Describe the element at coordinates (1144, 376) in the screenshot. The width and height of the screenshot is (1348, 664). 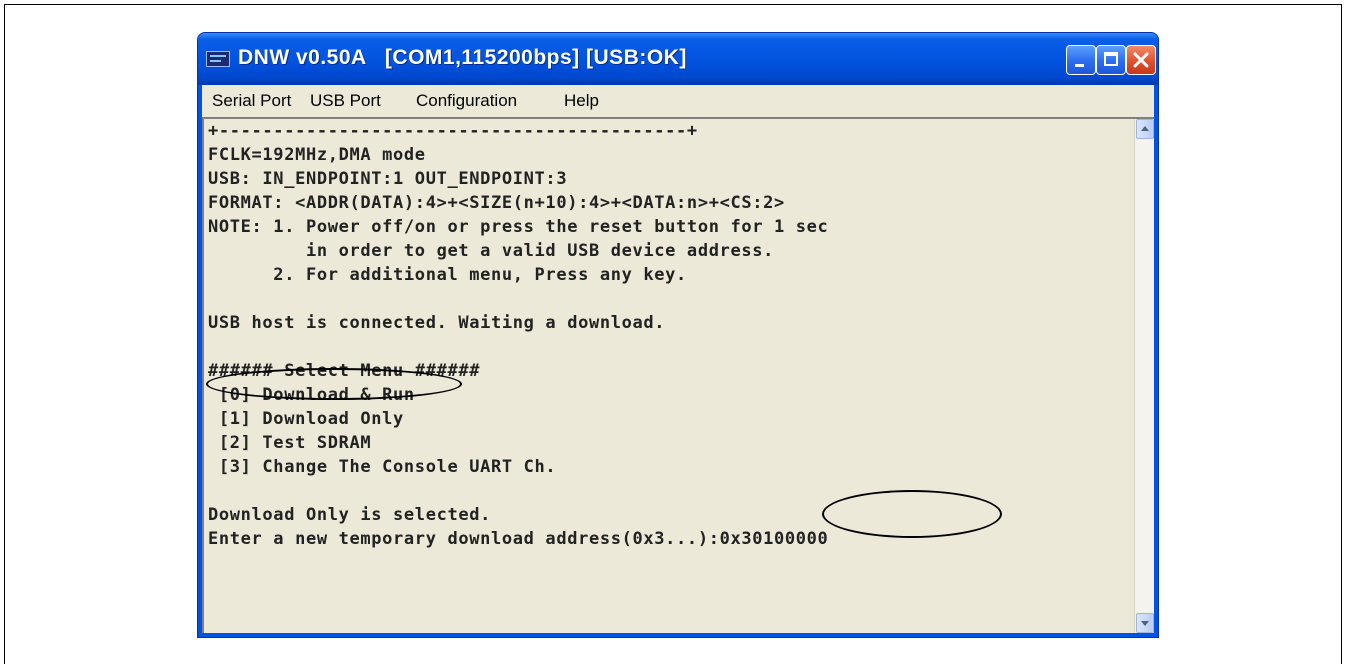
I see `vertical-scrollbar` at that location.